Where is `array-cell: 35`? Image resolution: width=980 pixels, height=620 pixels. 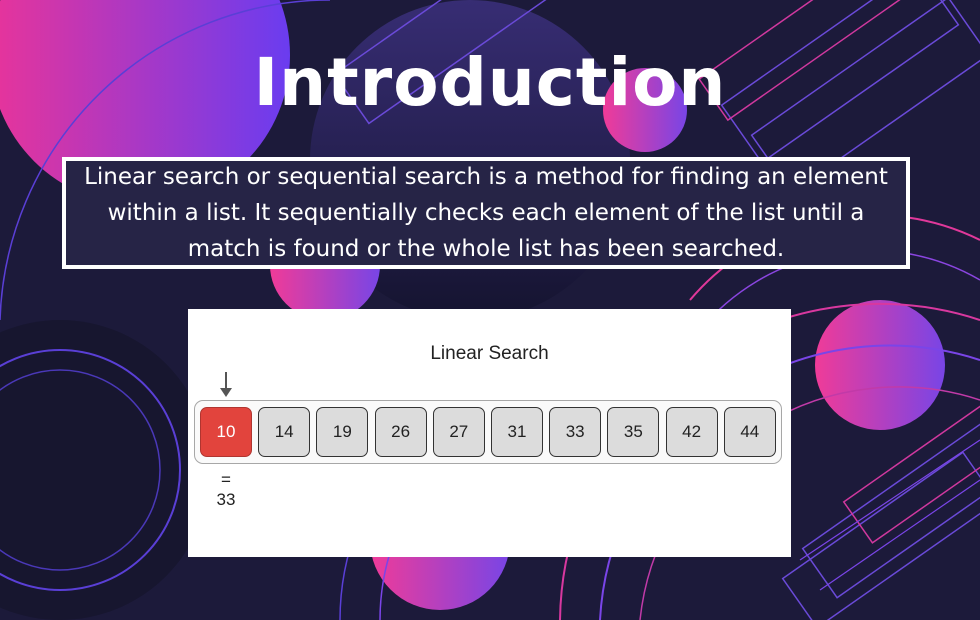
array-cell: 35 is located at coordinates (633, 432).